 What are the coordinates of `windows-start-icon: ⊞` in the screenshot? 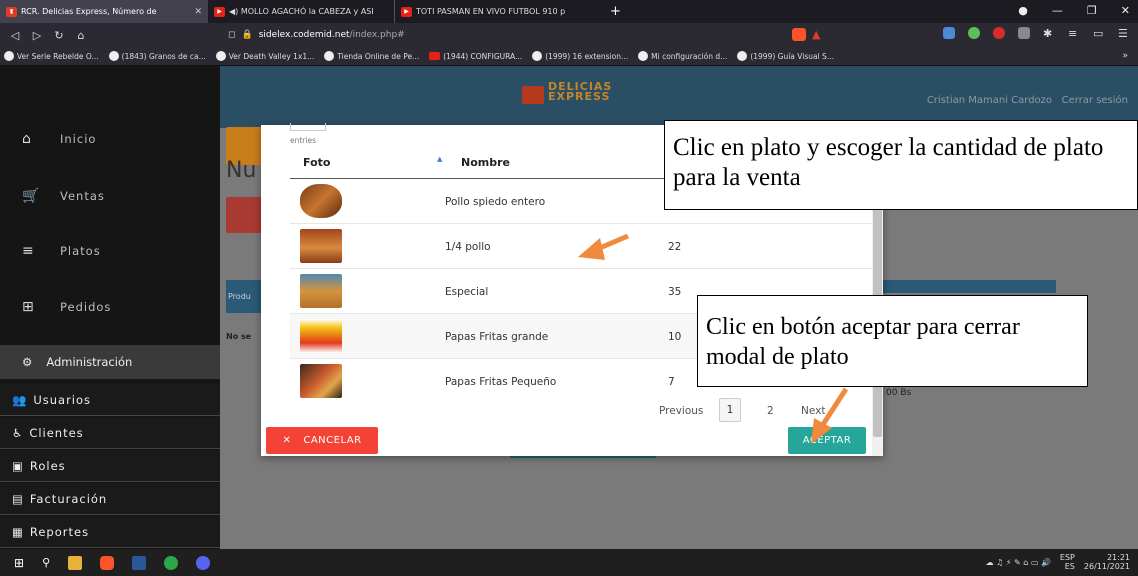 It's located at (19, 563).